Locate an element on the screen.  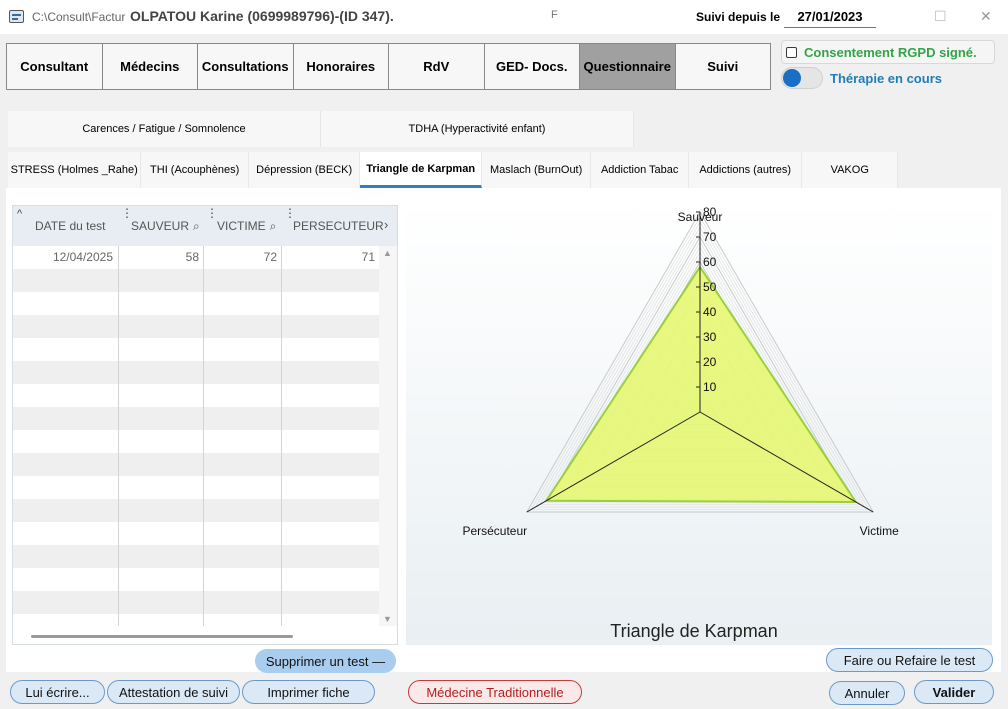
axis-label: Persécuteur is located at coordinates (494, 531).